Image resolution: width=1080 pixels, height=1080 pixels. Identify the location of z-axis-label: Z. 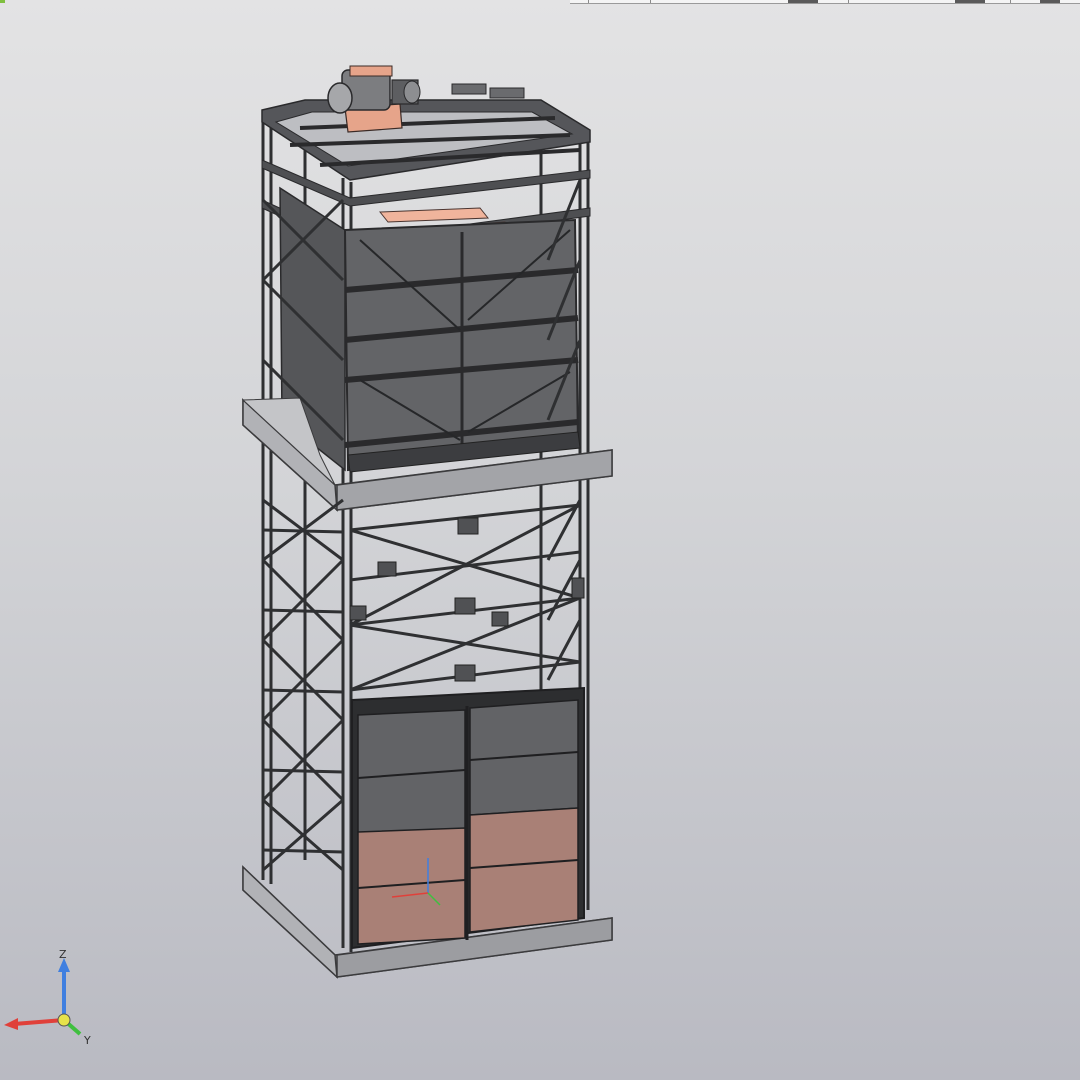
(63, 954).